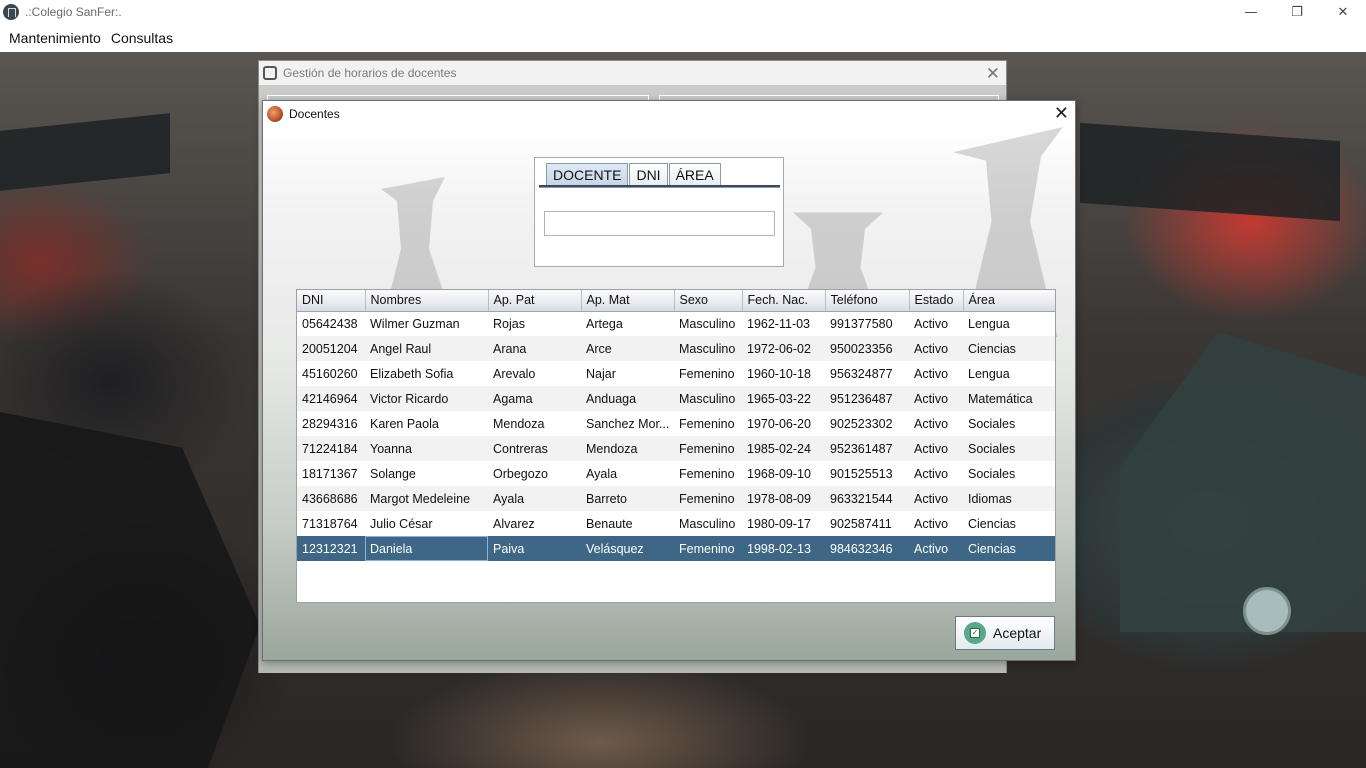 This screenshot has height=768, width=1366. I want to click on table-cell: 05642438, so click(331, 323).